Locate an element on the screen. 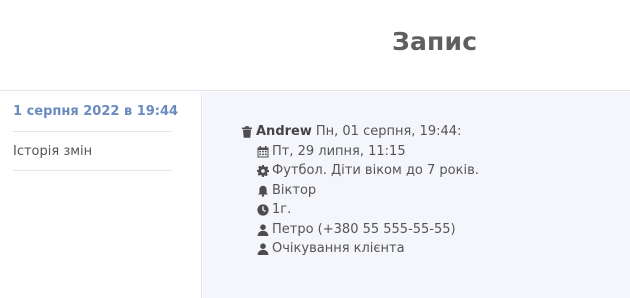  trash-icon is located at coordinates (246, 131).